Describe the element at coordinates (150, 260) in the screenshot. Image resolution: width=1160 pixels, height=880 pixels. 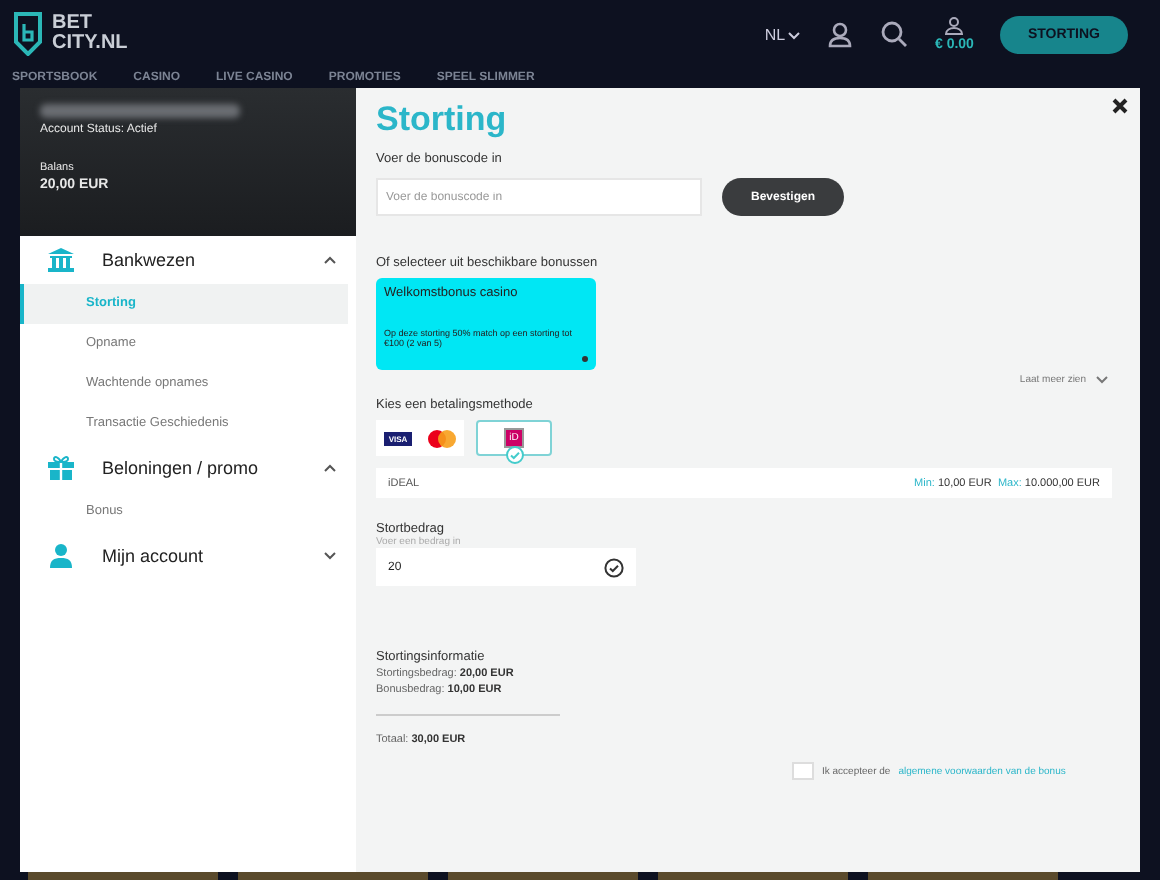
I see `section-label: Bankwezen` at that location.